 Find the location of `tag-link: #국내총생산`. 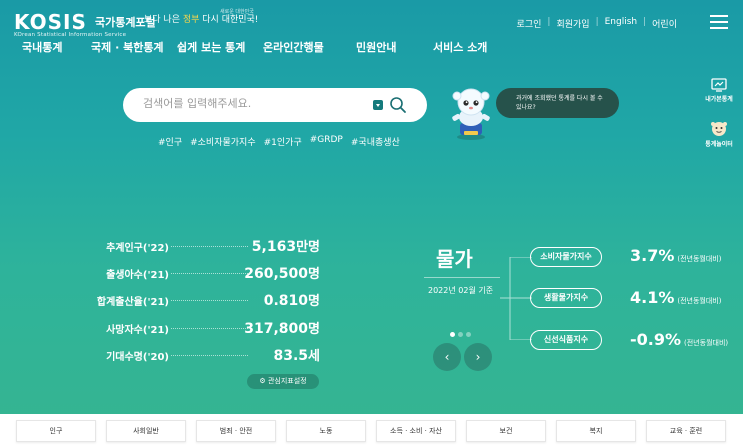

tag-link: #국내총생산 is located at coordinates (375, 141).